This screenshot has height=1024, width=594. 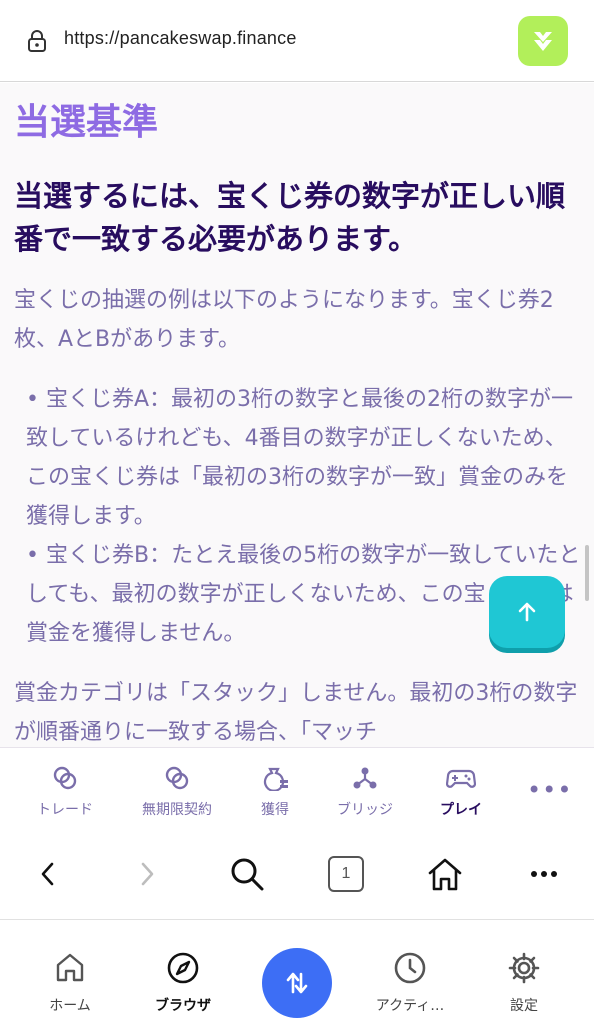 I want to click on tab-count: 1, so click(x=346, y=874).